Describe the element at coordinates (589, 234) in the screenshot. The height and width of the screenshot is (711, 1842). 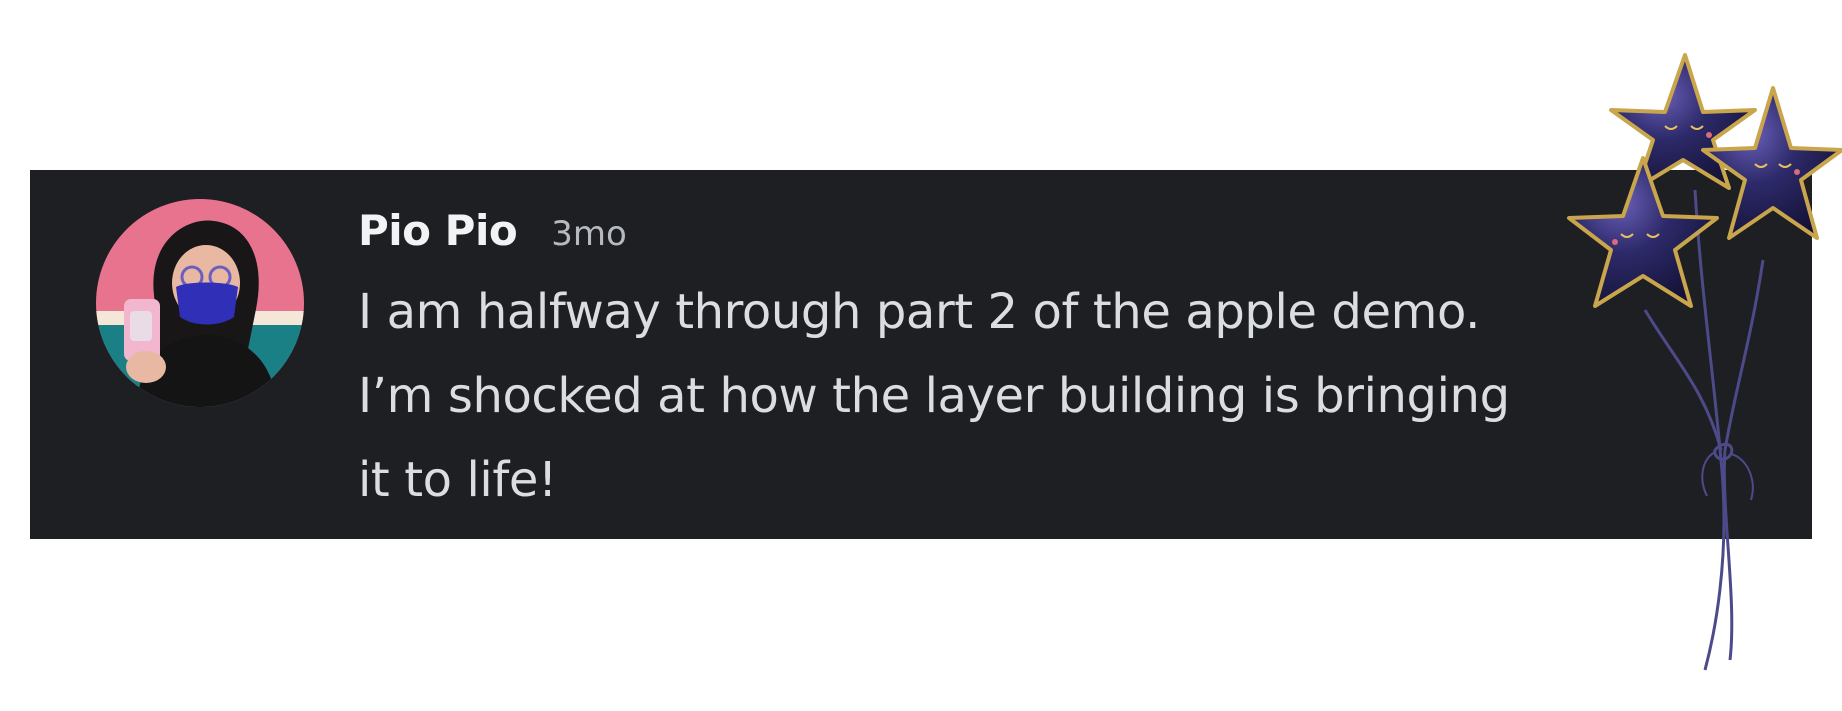
I see `timestamp: 3mo` at that location.